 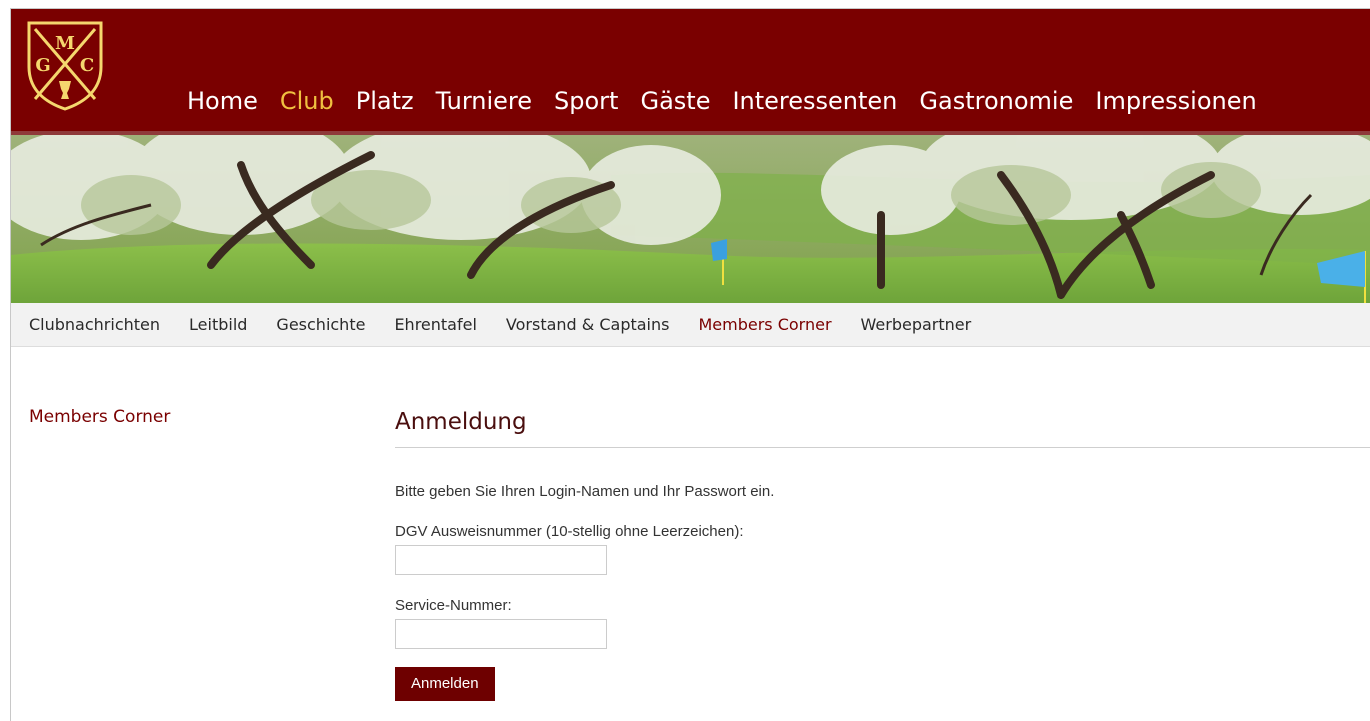 What do you see at coordinates (87, 65) in the screenshot?
I see `logo-letter: C` at bounding box center [87, 65].